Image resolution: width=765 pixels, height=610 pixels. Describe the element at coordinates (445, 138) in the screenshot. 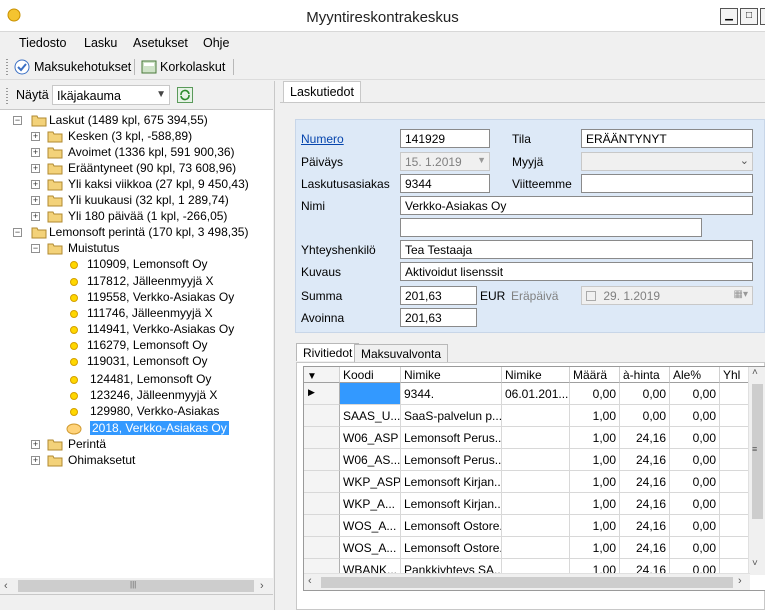

I see `number-field: 141929` at that location.